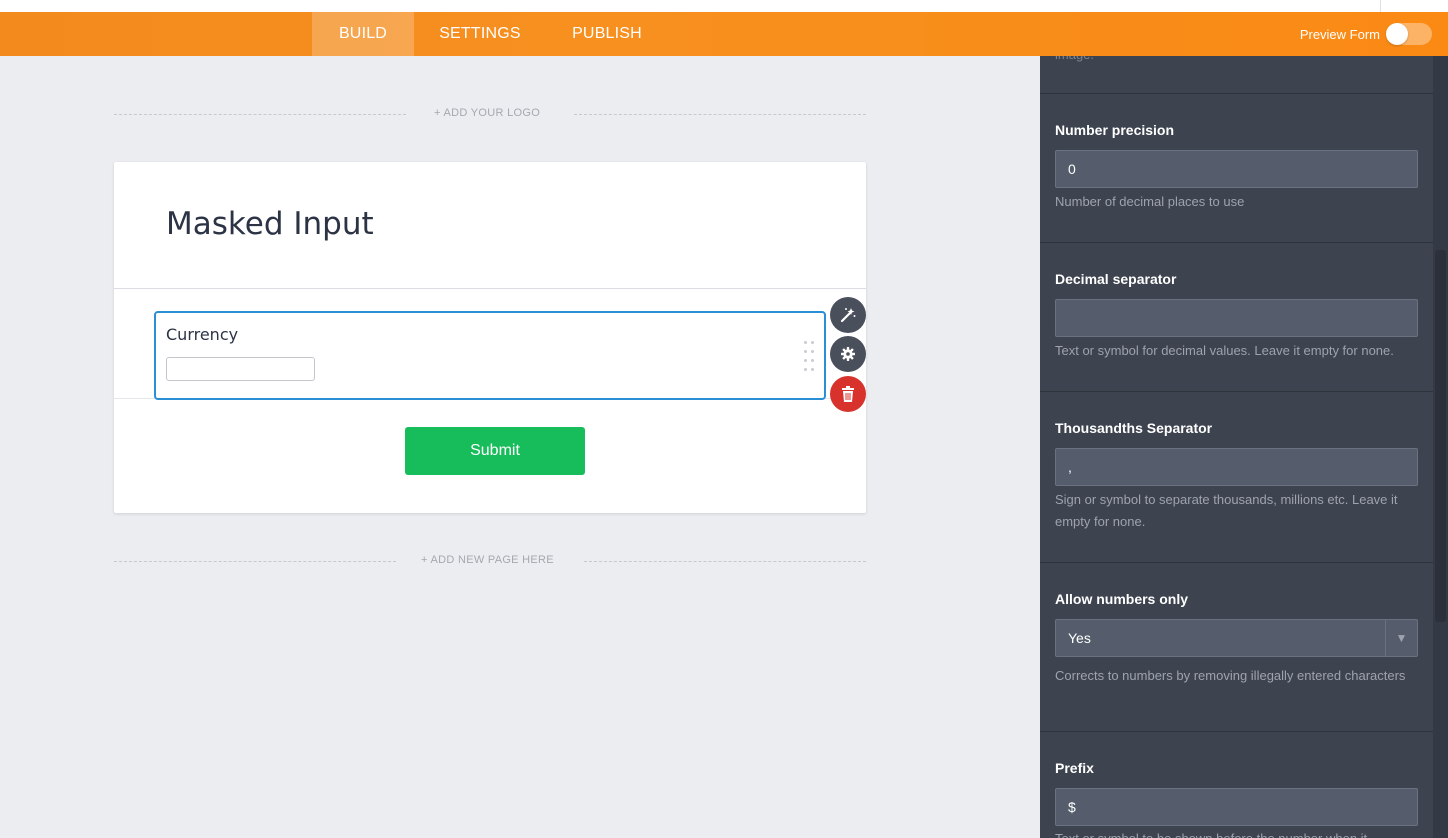  Describe the element at coordinates (240, 369) in the screenshot. I see `currency-input` at that location.